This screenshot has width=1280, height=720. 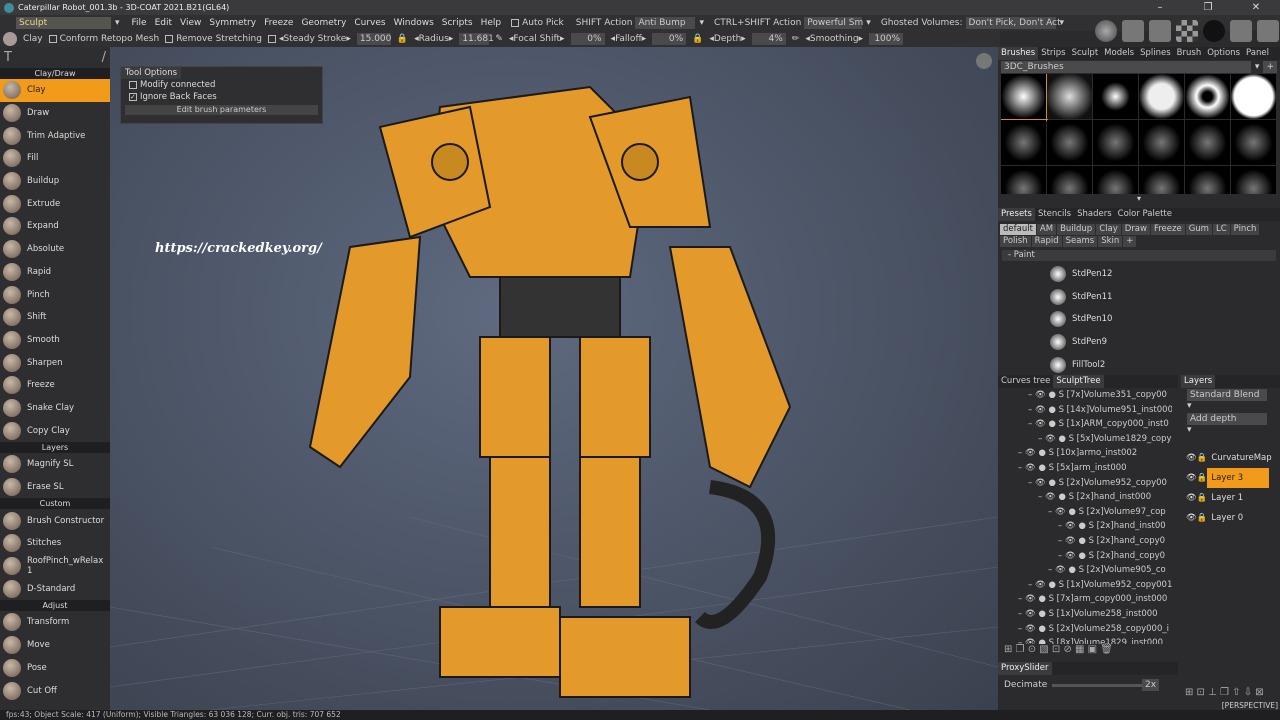 What do you see at coordinates (55, 566) in the screenshot?
I see `tool-roofpinch_wrelax-1: RoofPinch_wRelax 1` at bounding box center [55, 566].